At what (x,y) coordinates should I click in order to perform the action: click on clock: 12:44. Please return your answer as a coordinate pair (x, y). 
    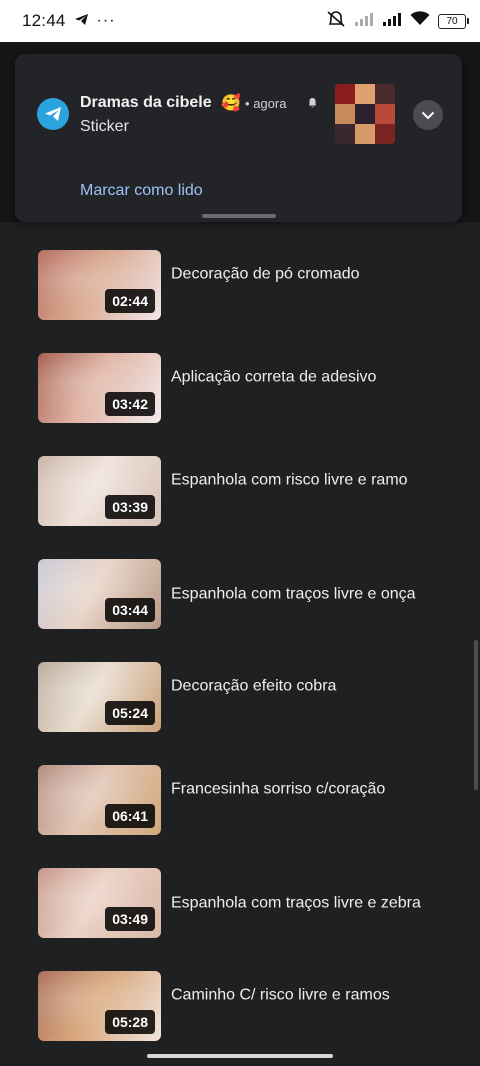
    Looking at the image, I should click on (44, 20).